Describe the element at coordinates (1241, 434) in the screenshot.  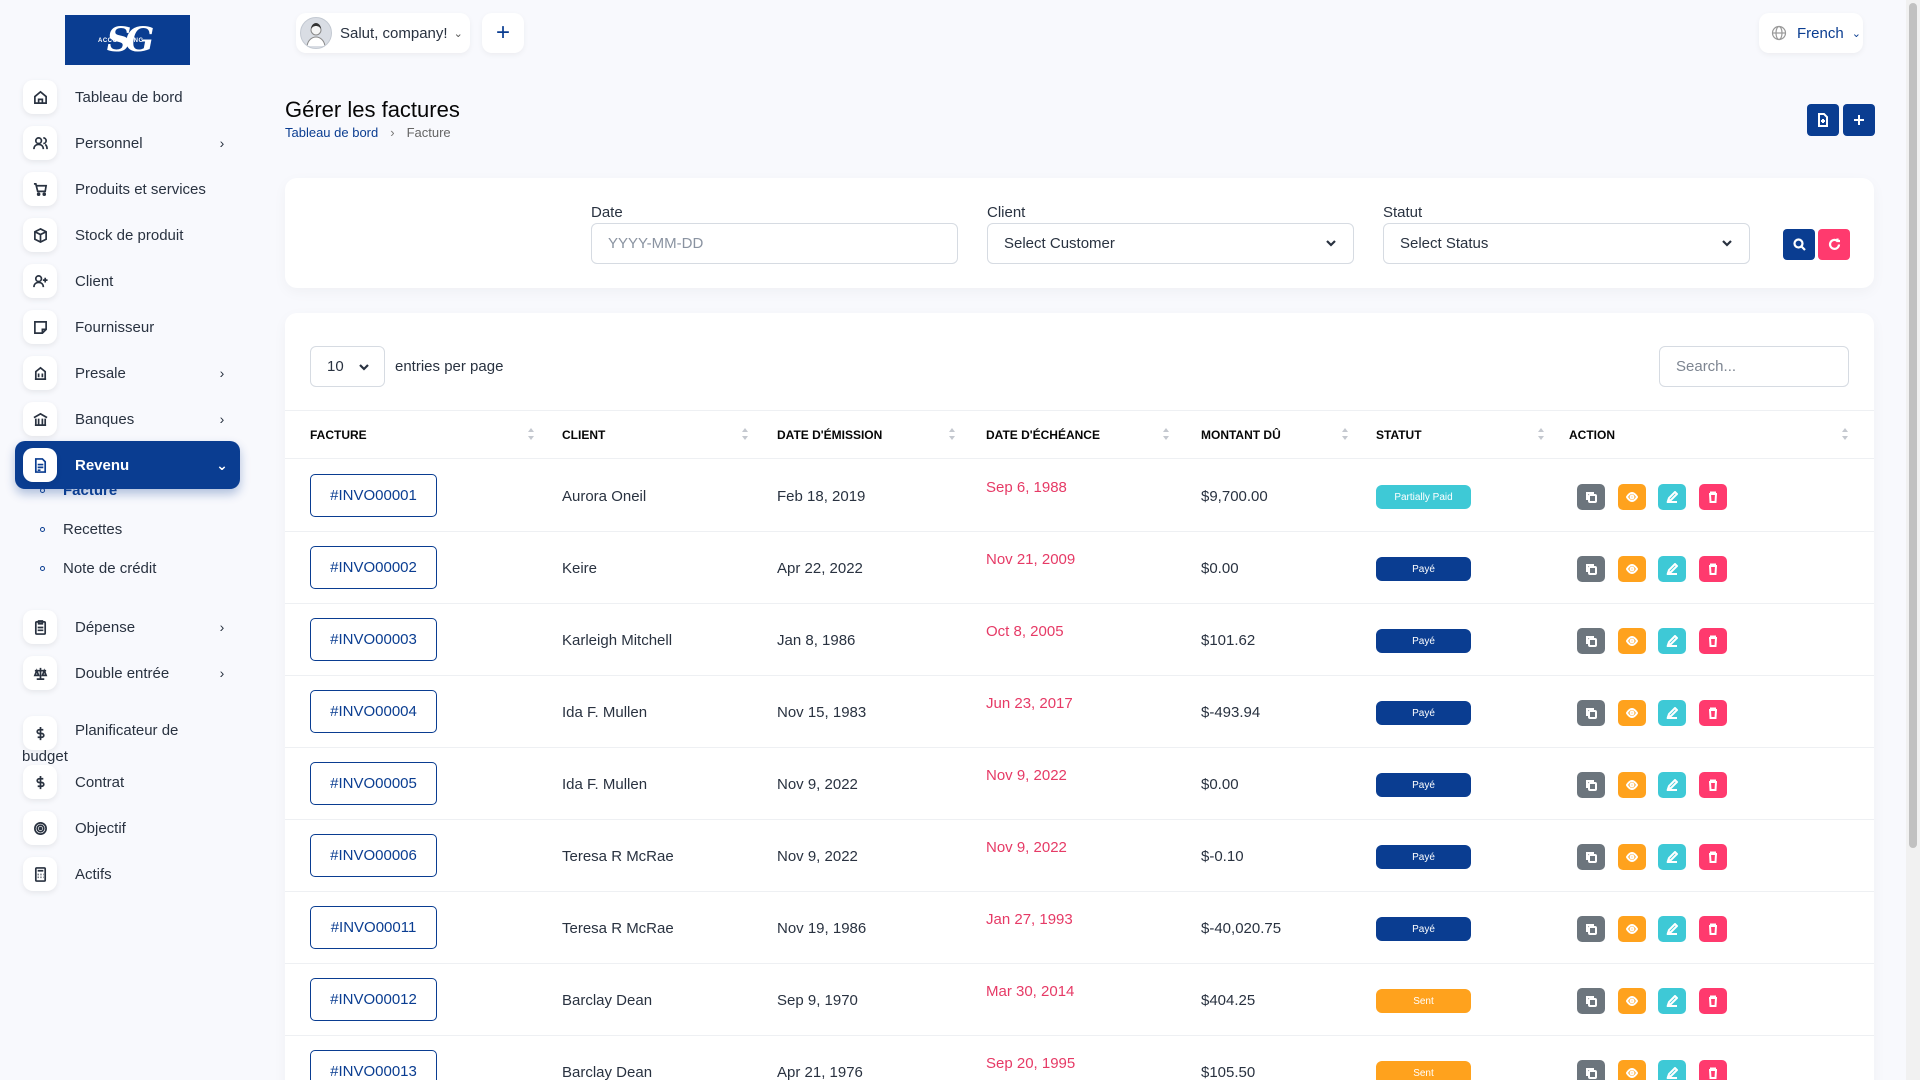
I see `column-header-4: Montant dû` at that location.